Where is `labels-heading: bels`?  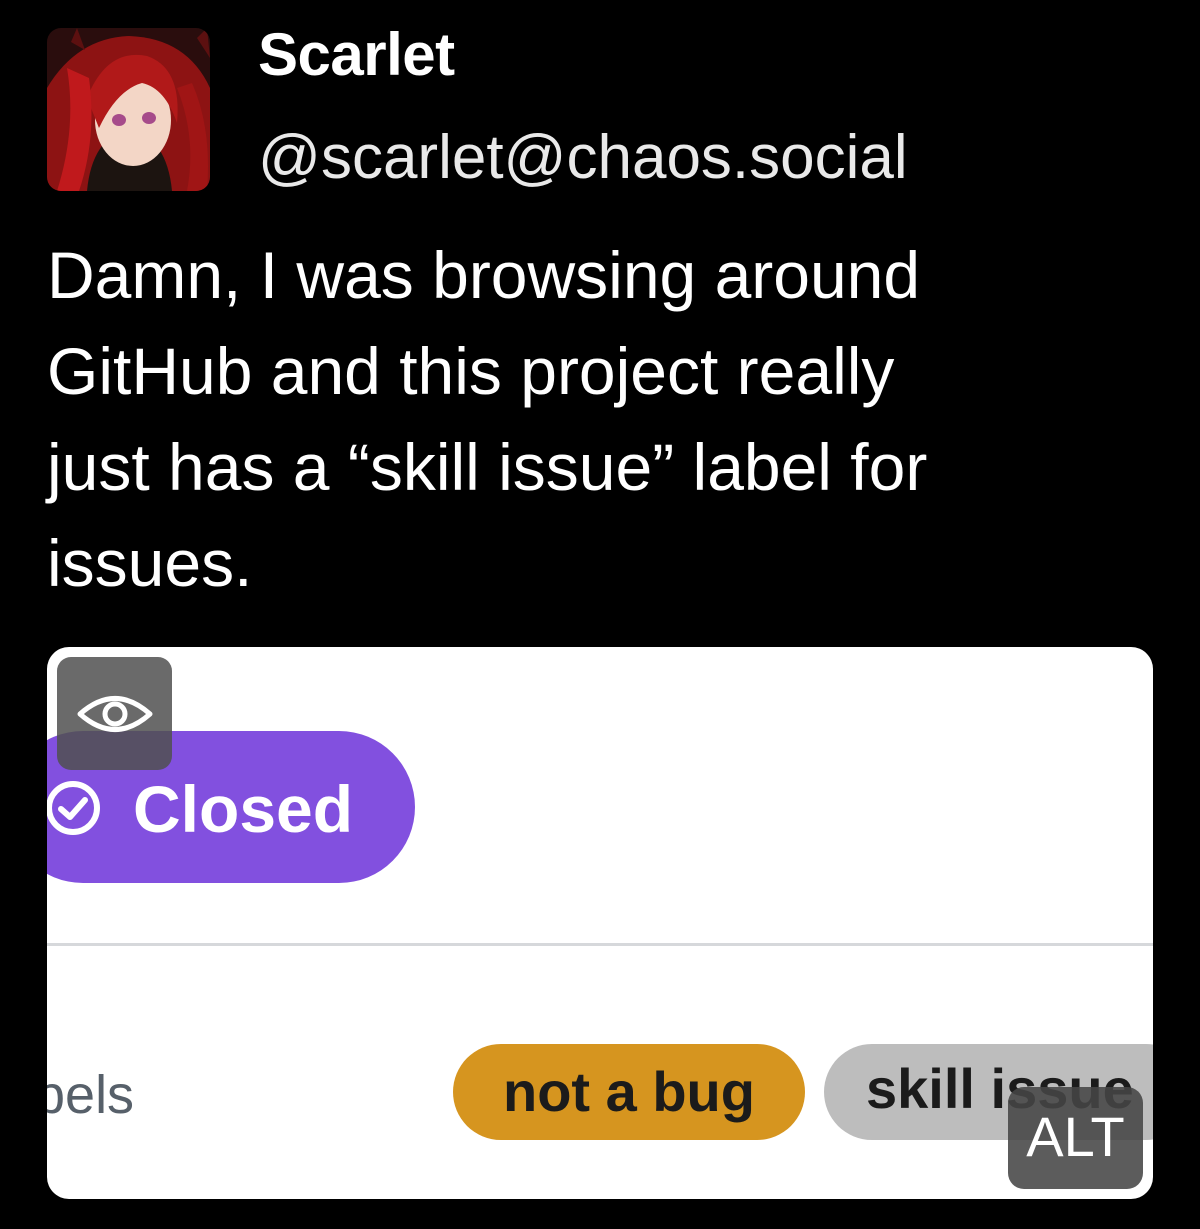
labels-heading: bels is located at coordinates (91, 1095).